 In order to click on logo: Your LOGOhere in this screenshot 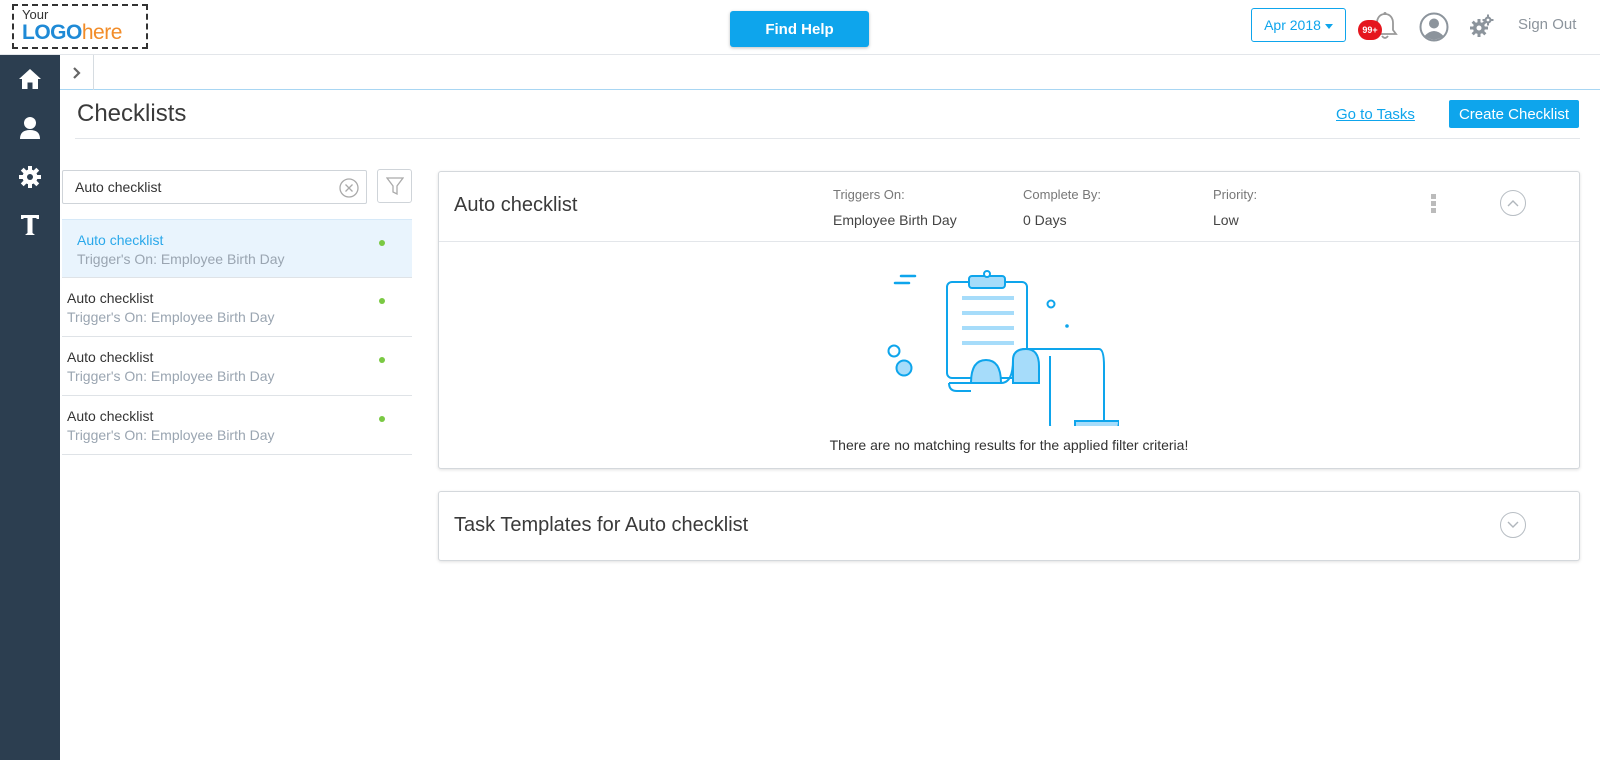, I will do `click(80, 26)`.